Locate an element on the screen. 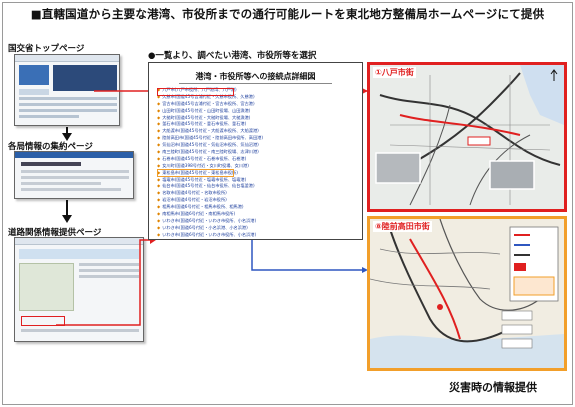 The height and width of the screenshot is (407, 575). list-item: ◆ 仙台市(国道45号付近・仙台市役所、仙台塩釜港) is located at coordinates (257, 186).